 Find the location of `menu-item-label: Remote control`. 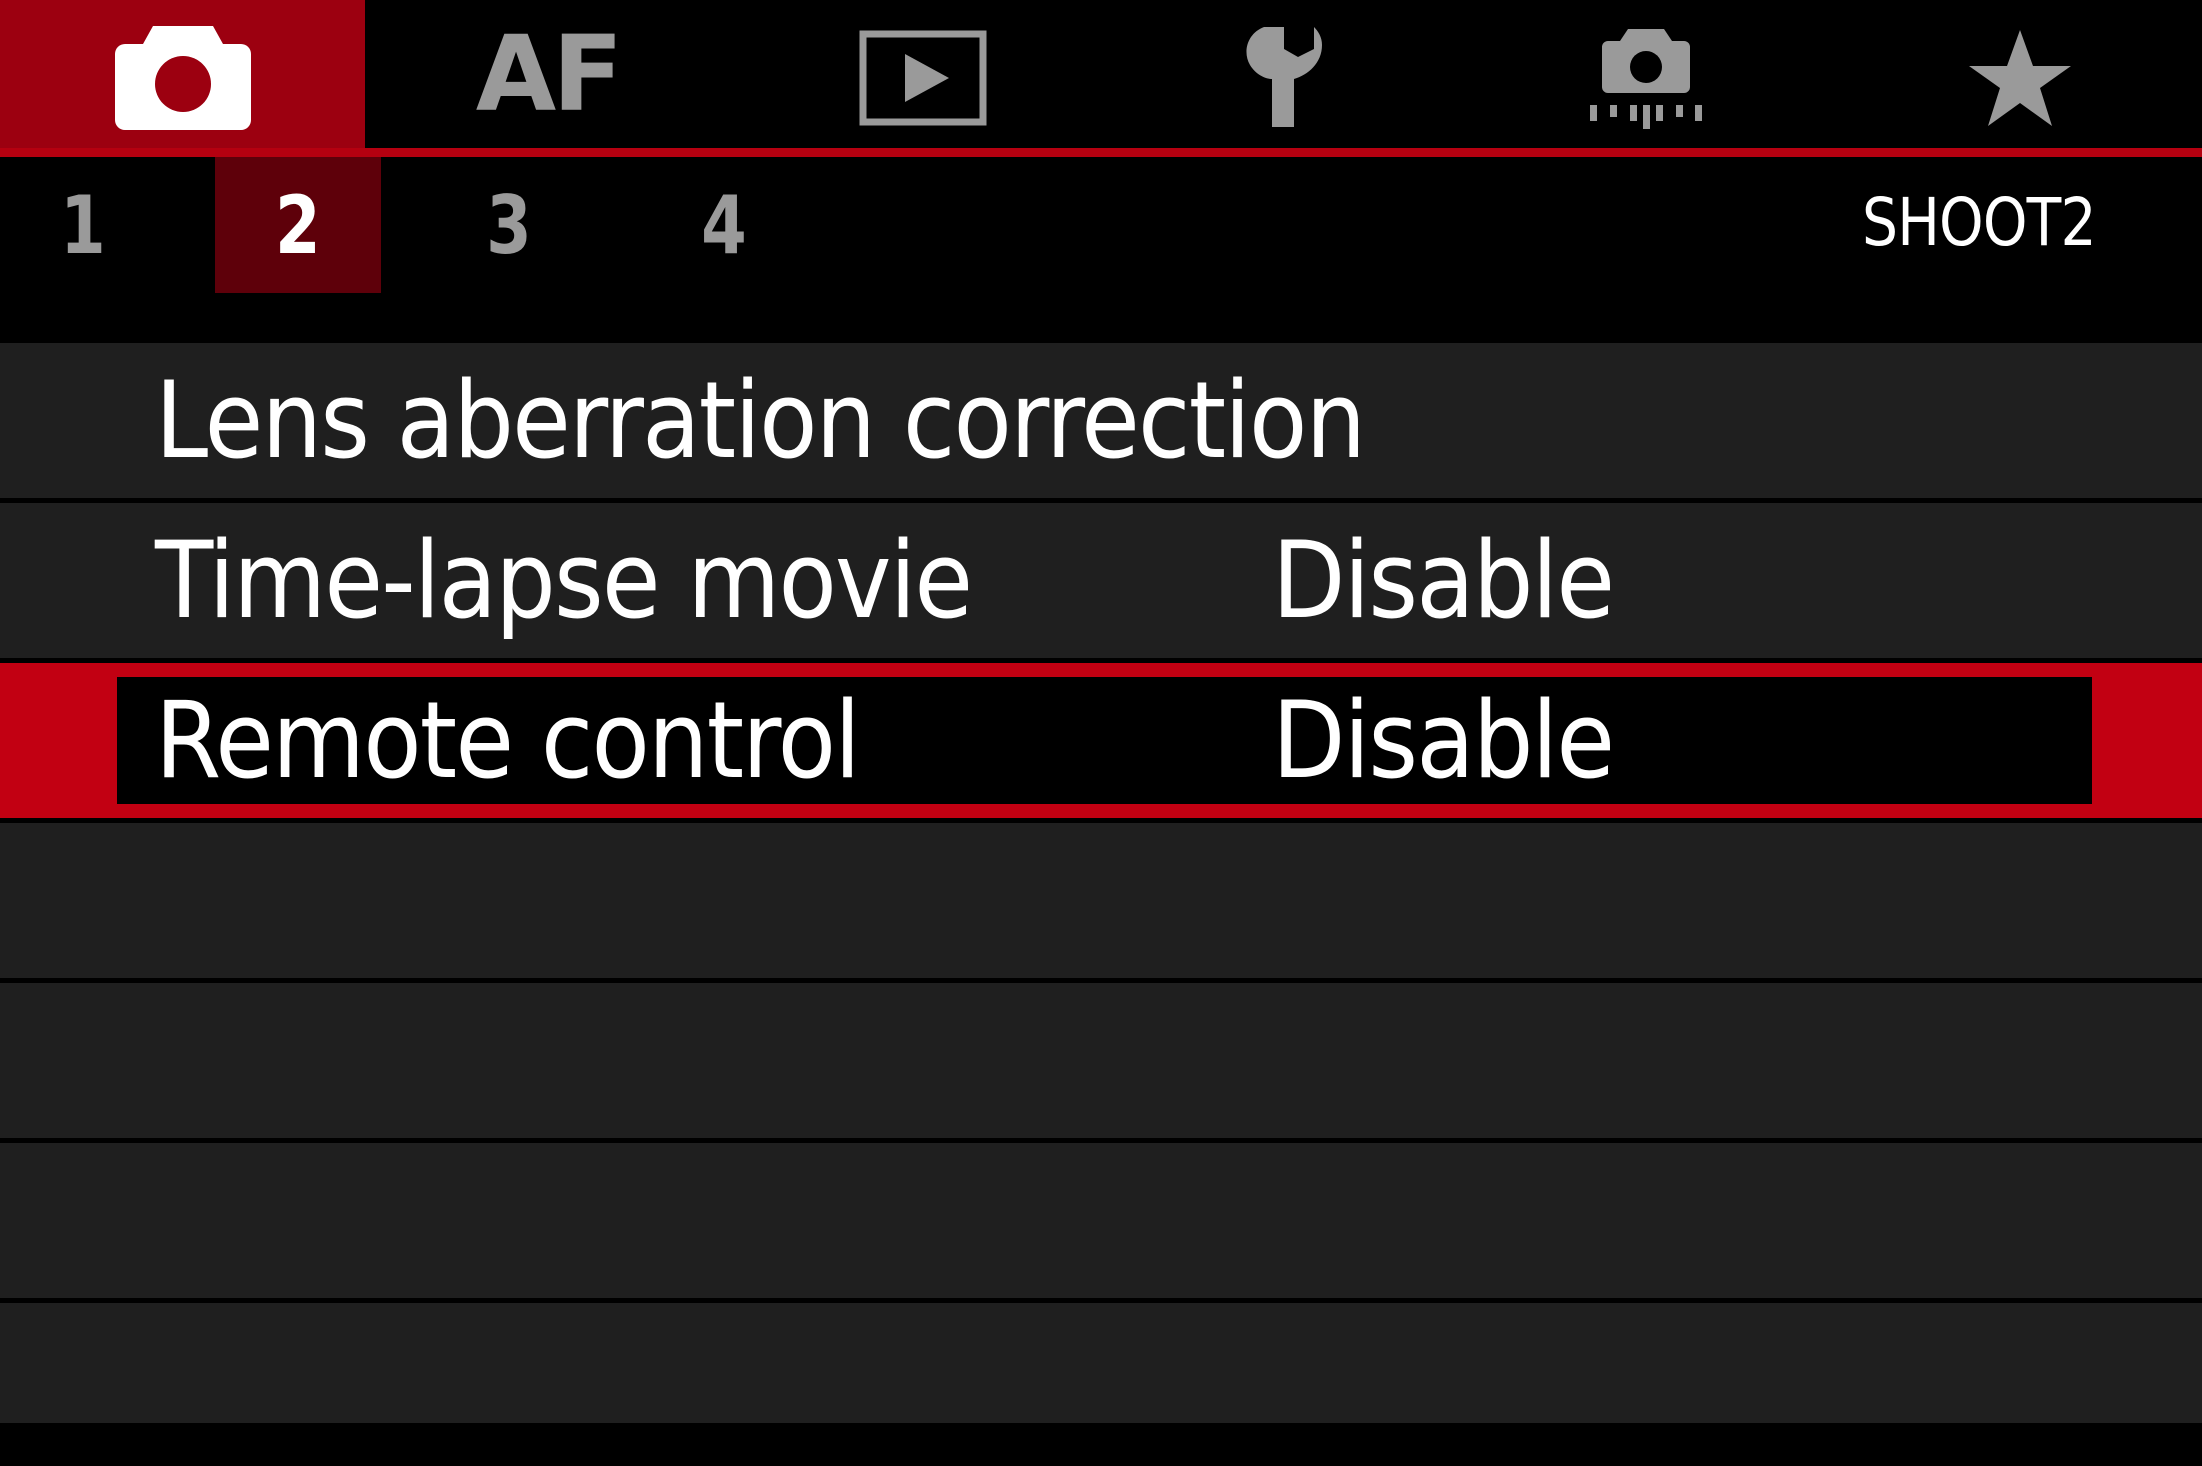

menu-item-label: Remote control is located at coordinates (508, 740).